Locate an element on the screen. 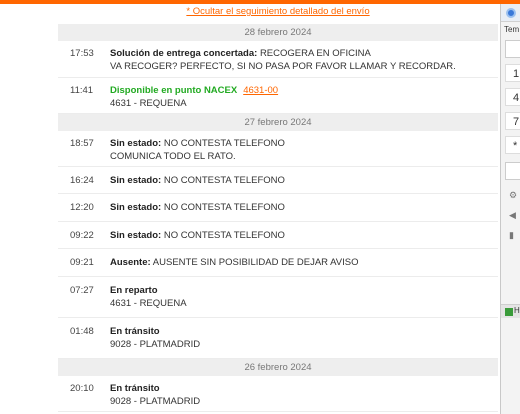 The width and height of the screenshot is (520, 414). event-time: 16:24 is located at coordinates (82, 180).